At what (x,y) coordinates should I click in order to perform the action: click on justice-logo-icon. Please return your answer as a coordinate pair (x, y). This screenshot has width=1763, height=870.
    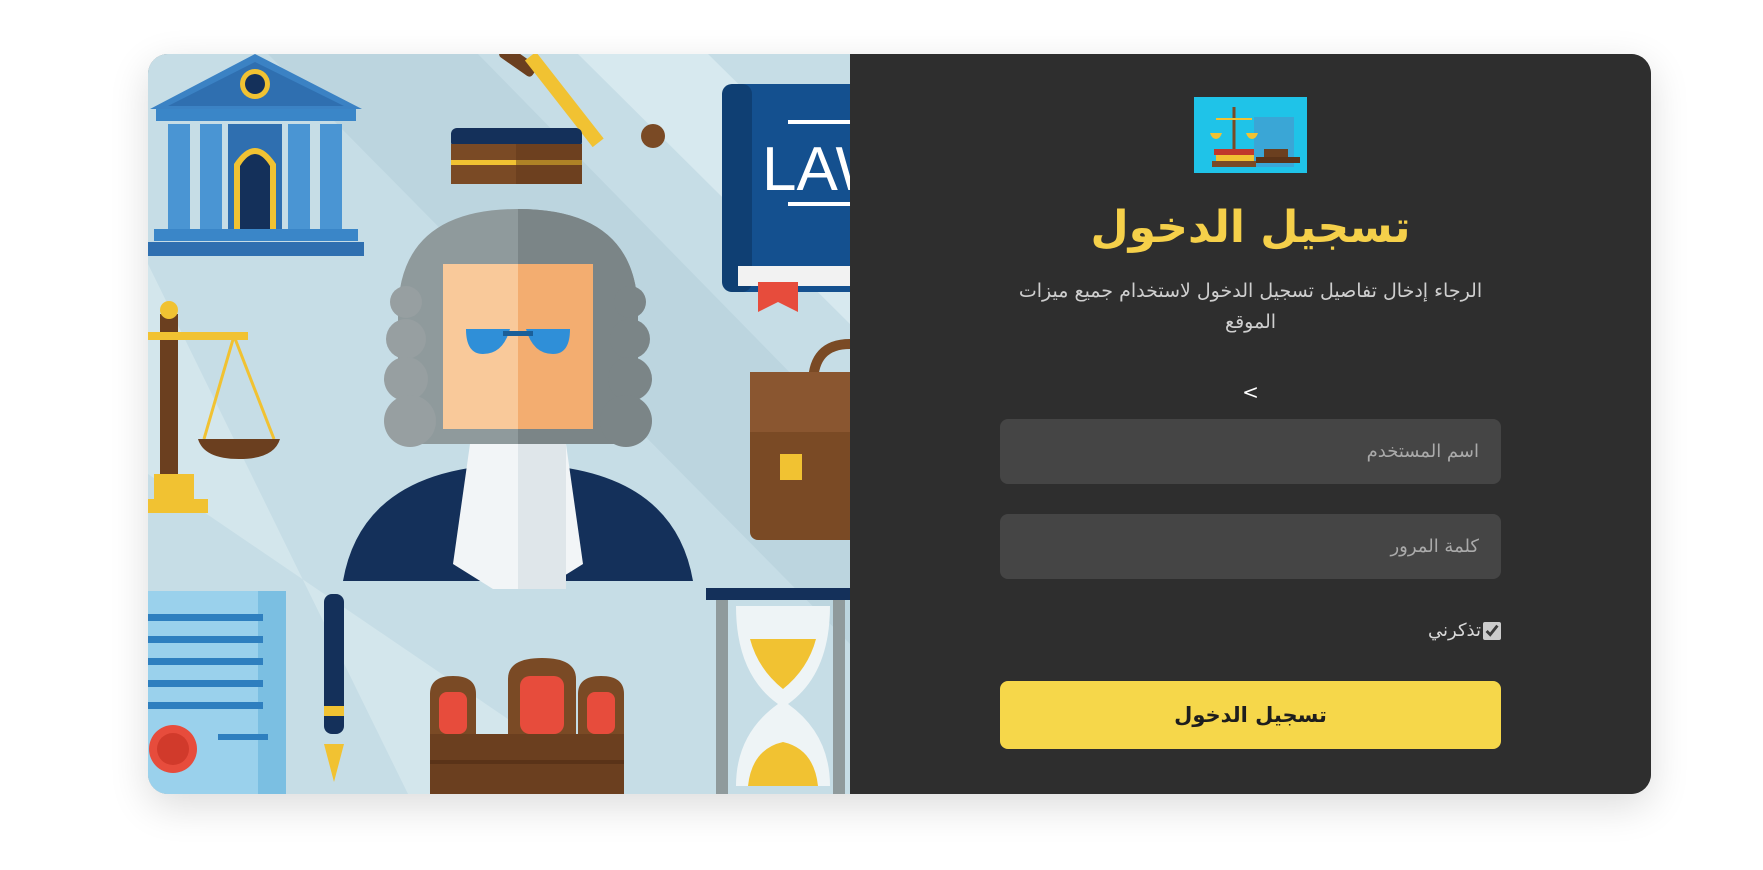
    Looking at the image, I should click on (1250, 135).